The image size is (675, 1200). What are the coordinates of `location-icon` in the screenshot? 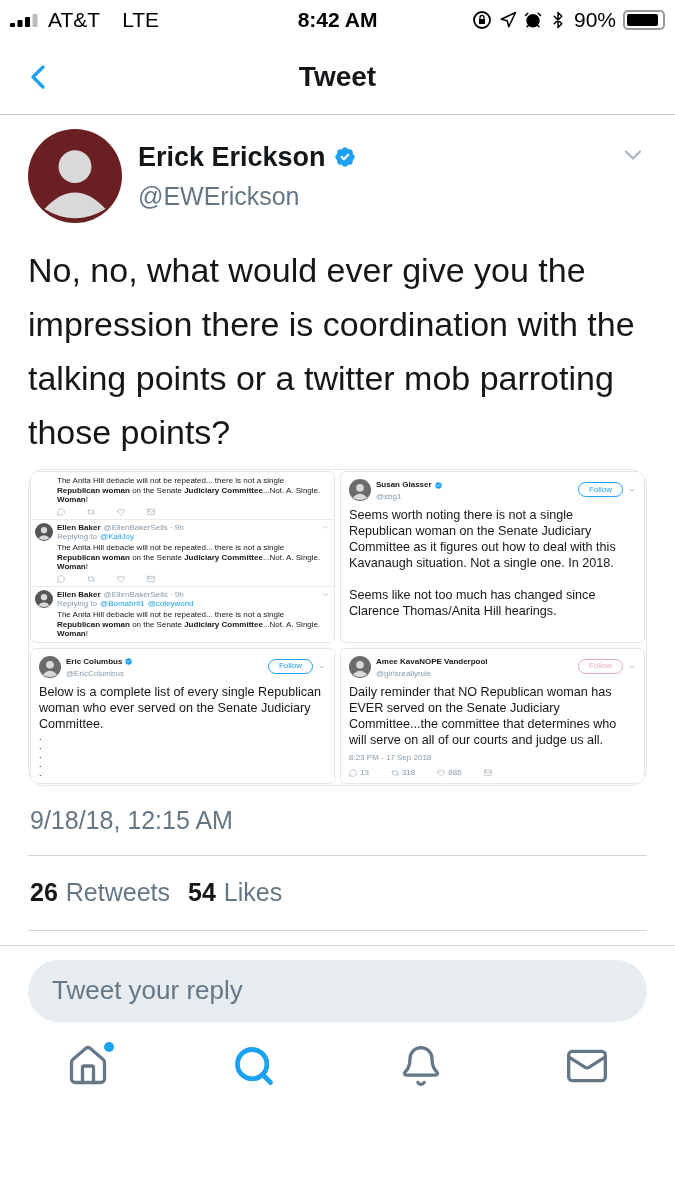 It's located at (507, 20).